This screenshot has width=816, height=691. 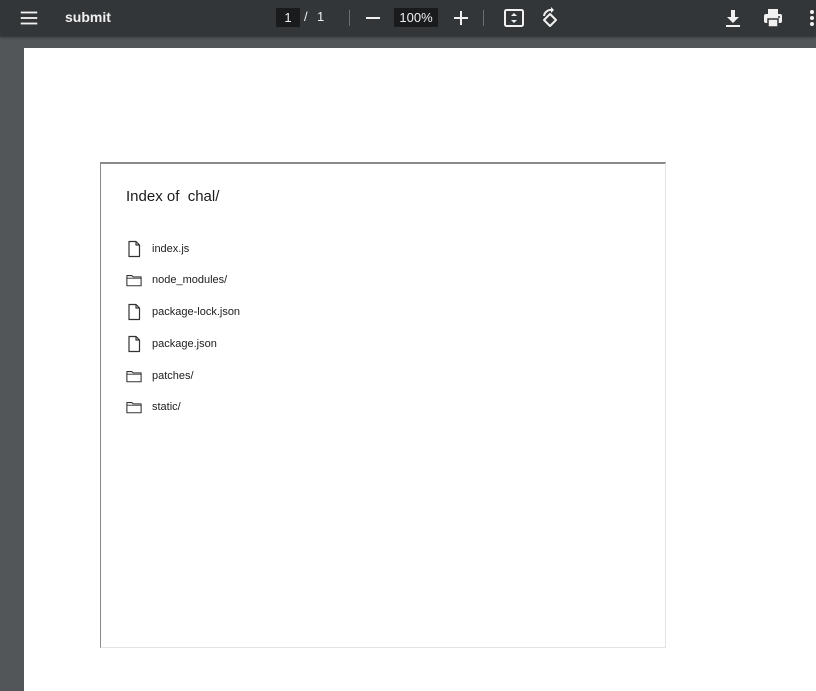 I want to click on zoom-out-icon, so click(x=373, y=18).